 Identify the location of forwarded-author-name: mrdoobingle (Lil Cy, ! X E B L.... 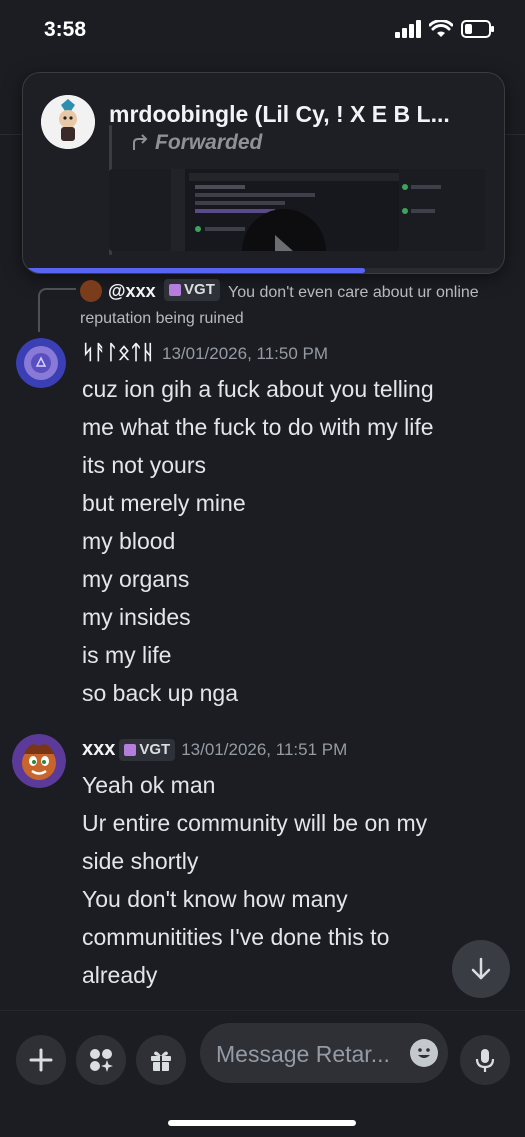
(279, 114).